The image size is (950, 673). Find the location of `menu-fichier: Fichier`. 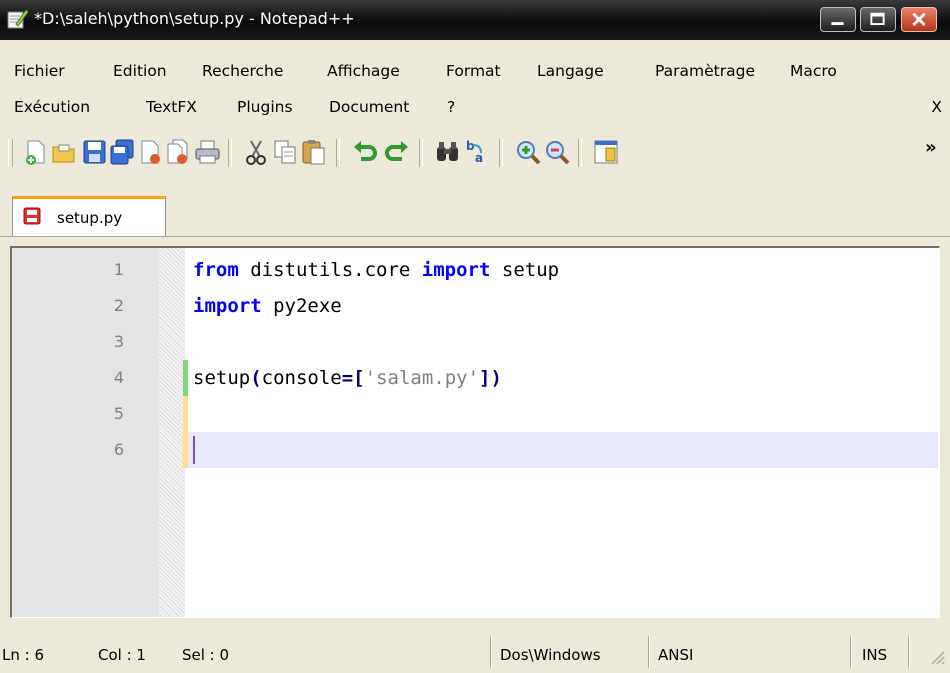

menu-fichier: Fichier is located at coordinates (39, 71).